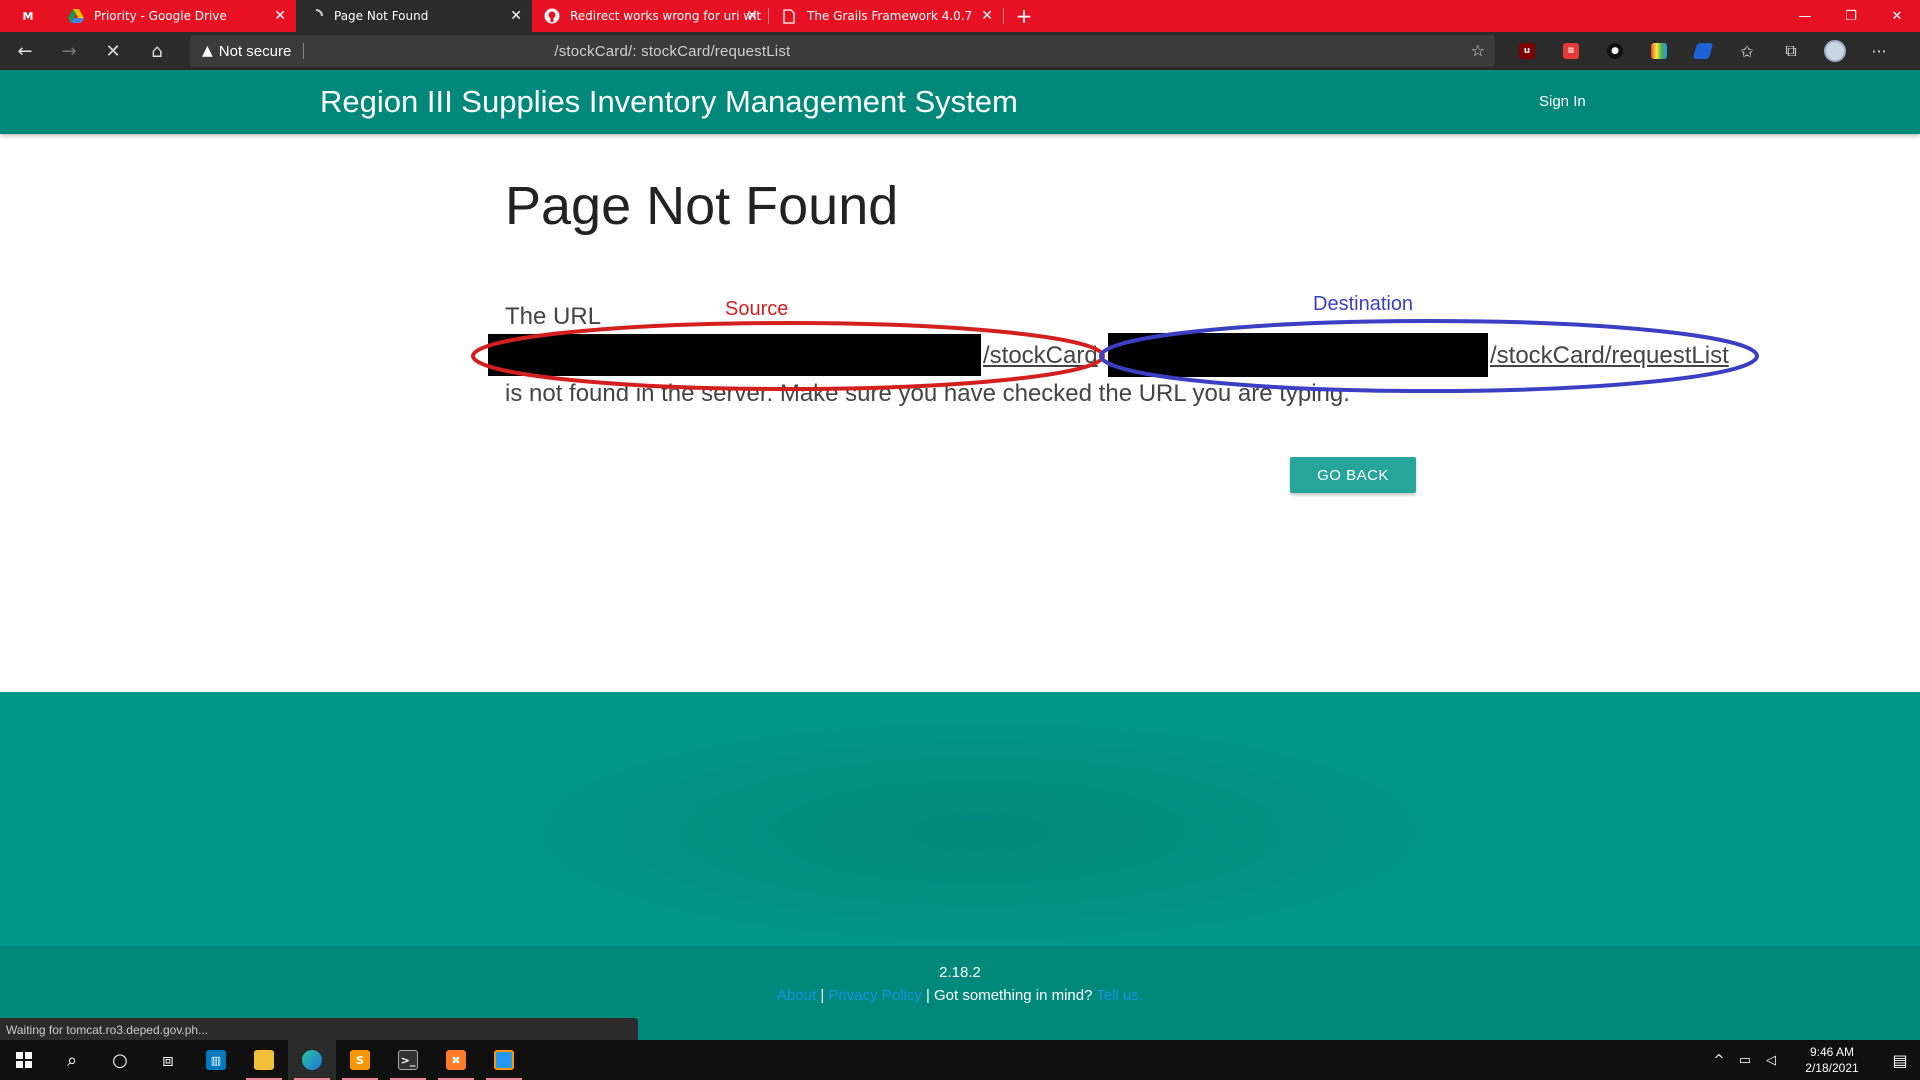 This screenshot has height=1080, width=1920. What do you see at coordinates (69, 51) in the screenshot?
I see `forward-arrow-icon: →` at bounding box center [69, 51].